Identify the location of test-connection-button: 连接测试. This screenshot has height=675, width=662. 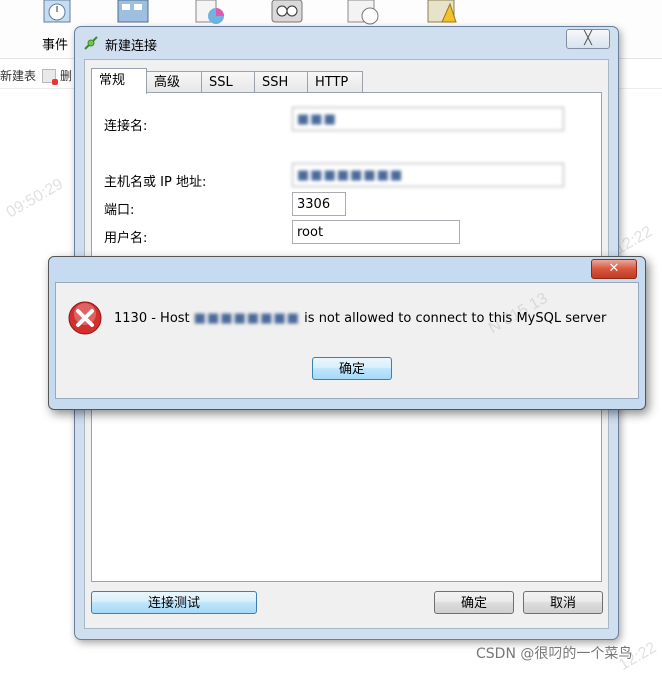
(174, 602).